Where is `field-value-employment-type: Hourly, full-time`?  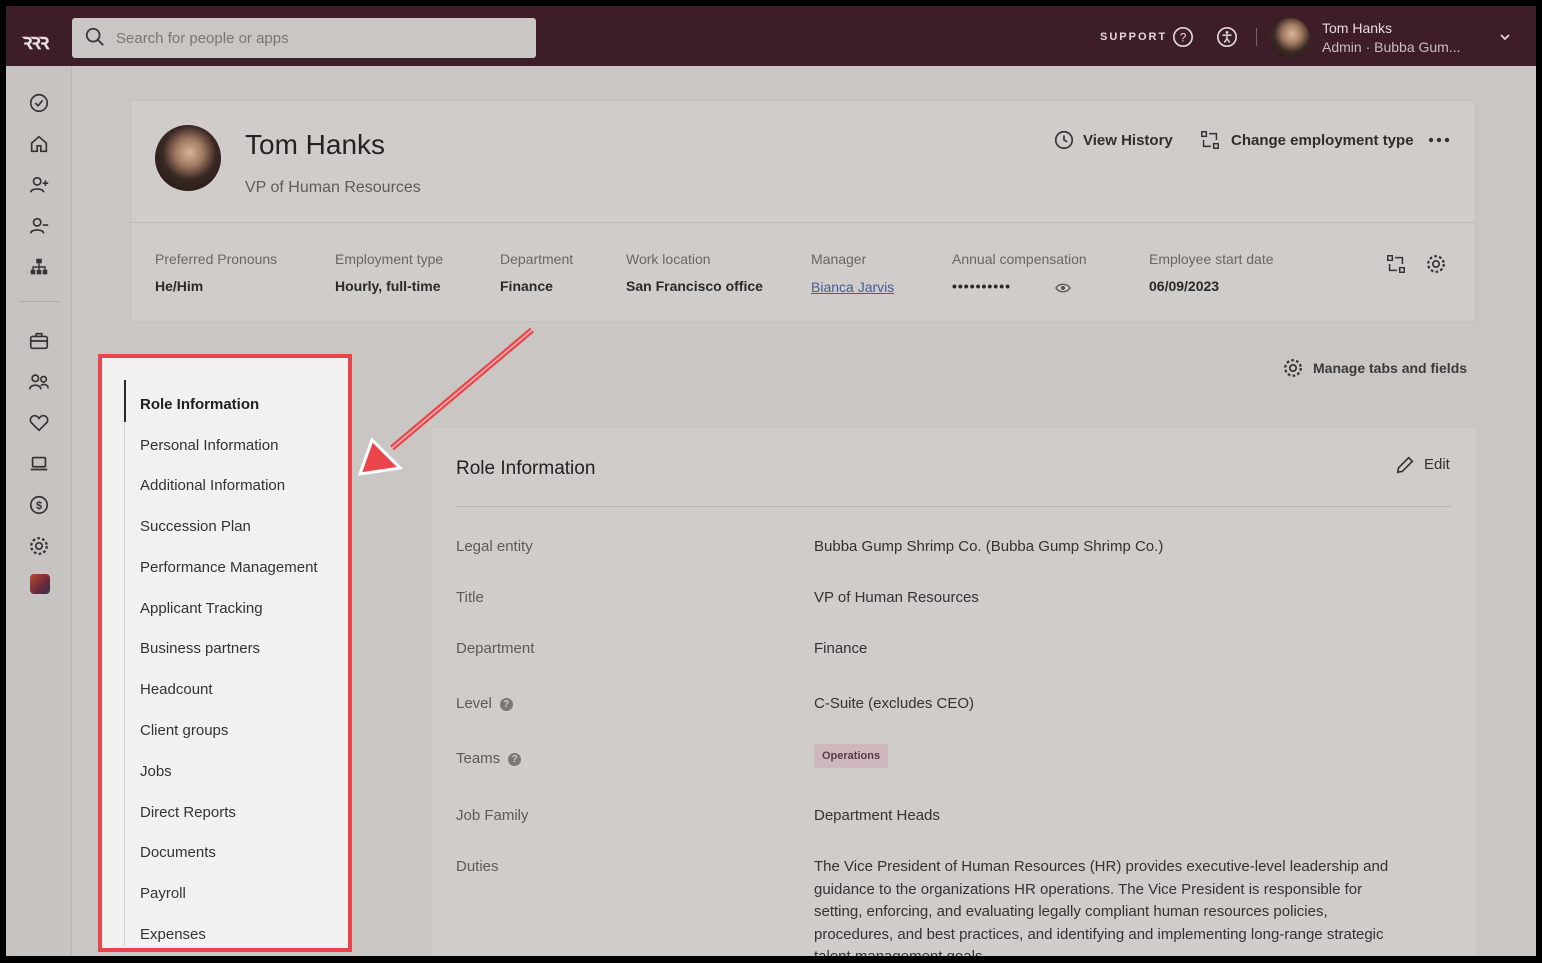
field-value-employment-type: Hourly, full-time is located at coordinates (388, 286).